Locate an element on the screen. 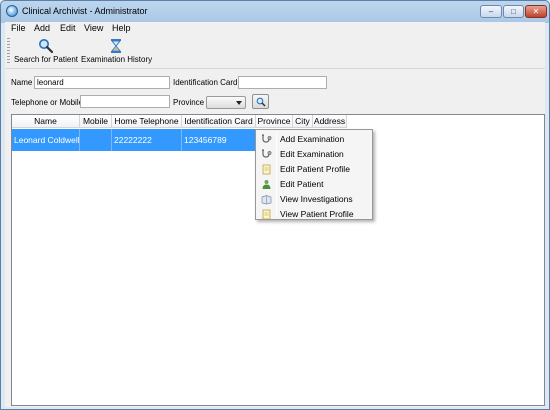  chevron-down-icon is located at coordinates (239, 103).